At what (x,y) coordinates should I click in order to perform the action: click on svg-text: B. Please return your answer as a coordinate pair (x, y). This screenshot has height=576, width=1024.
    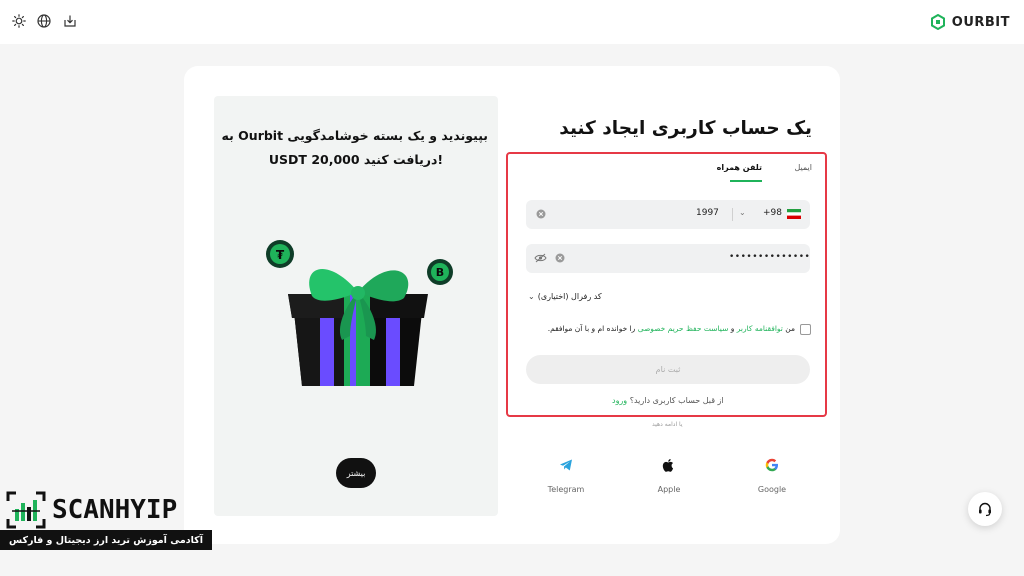
    Looking at the image, I should click on (440, 272).